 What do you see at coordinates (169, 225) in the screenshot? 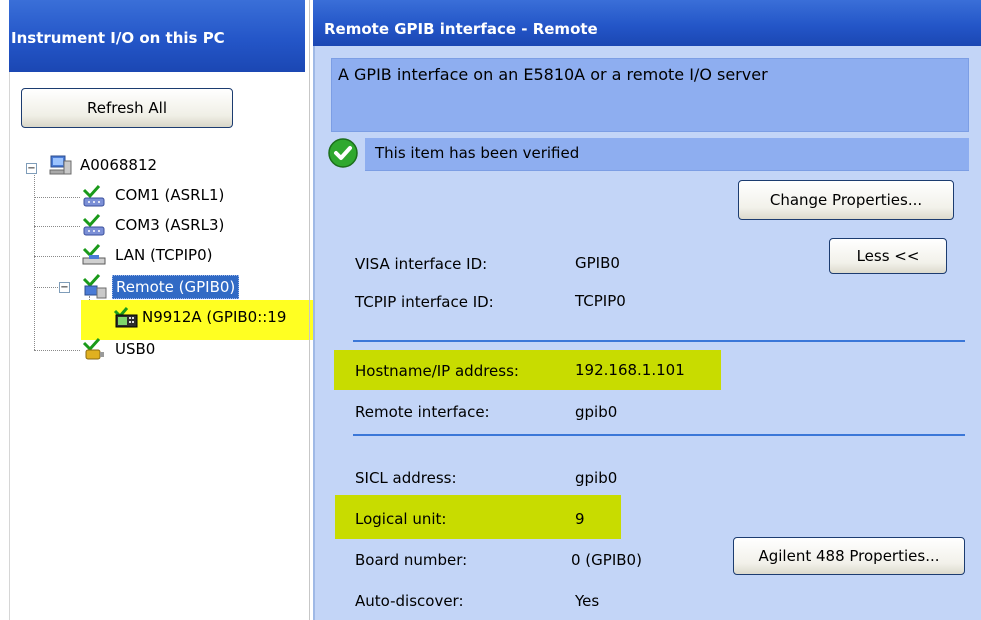
I see `tree-node-com3: COM3 (ASRL3)` at bounding box center [169, 225].